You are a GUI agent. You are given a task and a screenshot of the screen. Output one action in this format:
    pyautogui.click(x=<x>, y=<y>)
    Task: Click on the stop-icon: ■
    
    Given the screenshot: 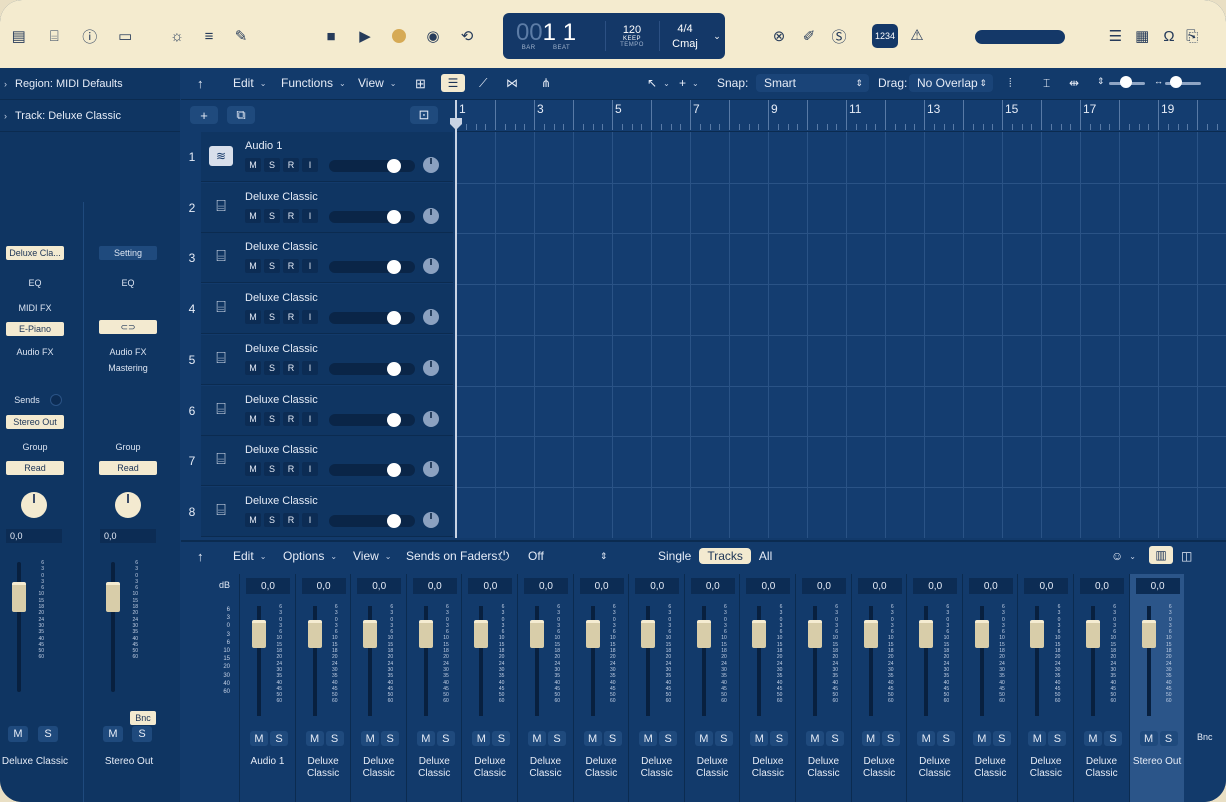 What is the action you would take?
    pyautogui.click(x=331, y=36)
    